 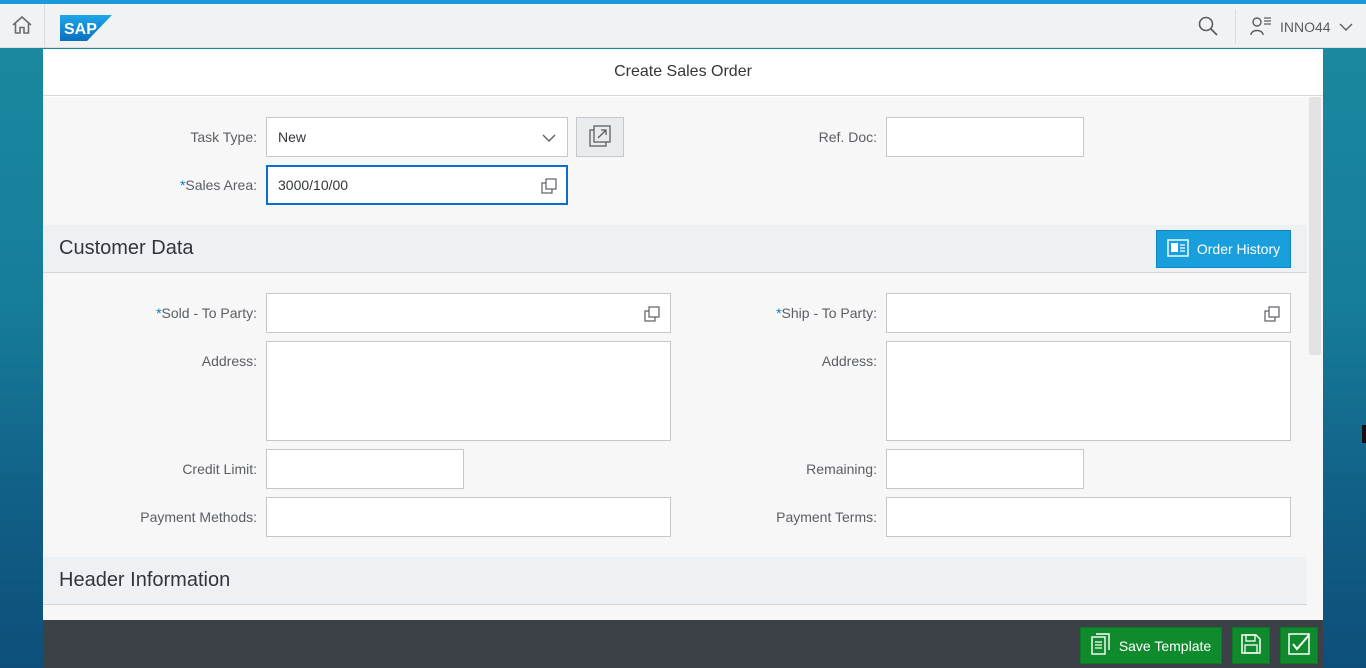 I want to click on save-icon, so click(x=1251, y=645).